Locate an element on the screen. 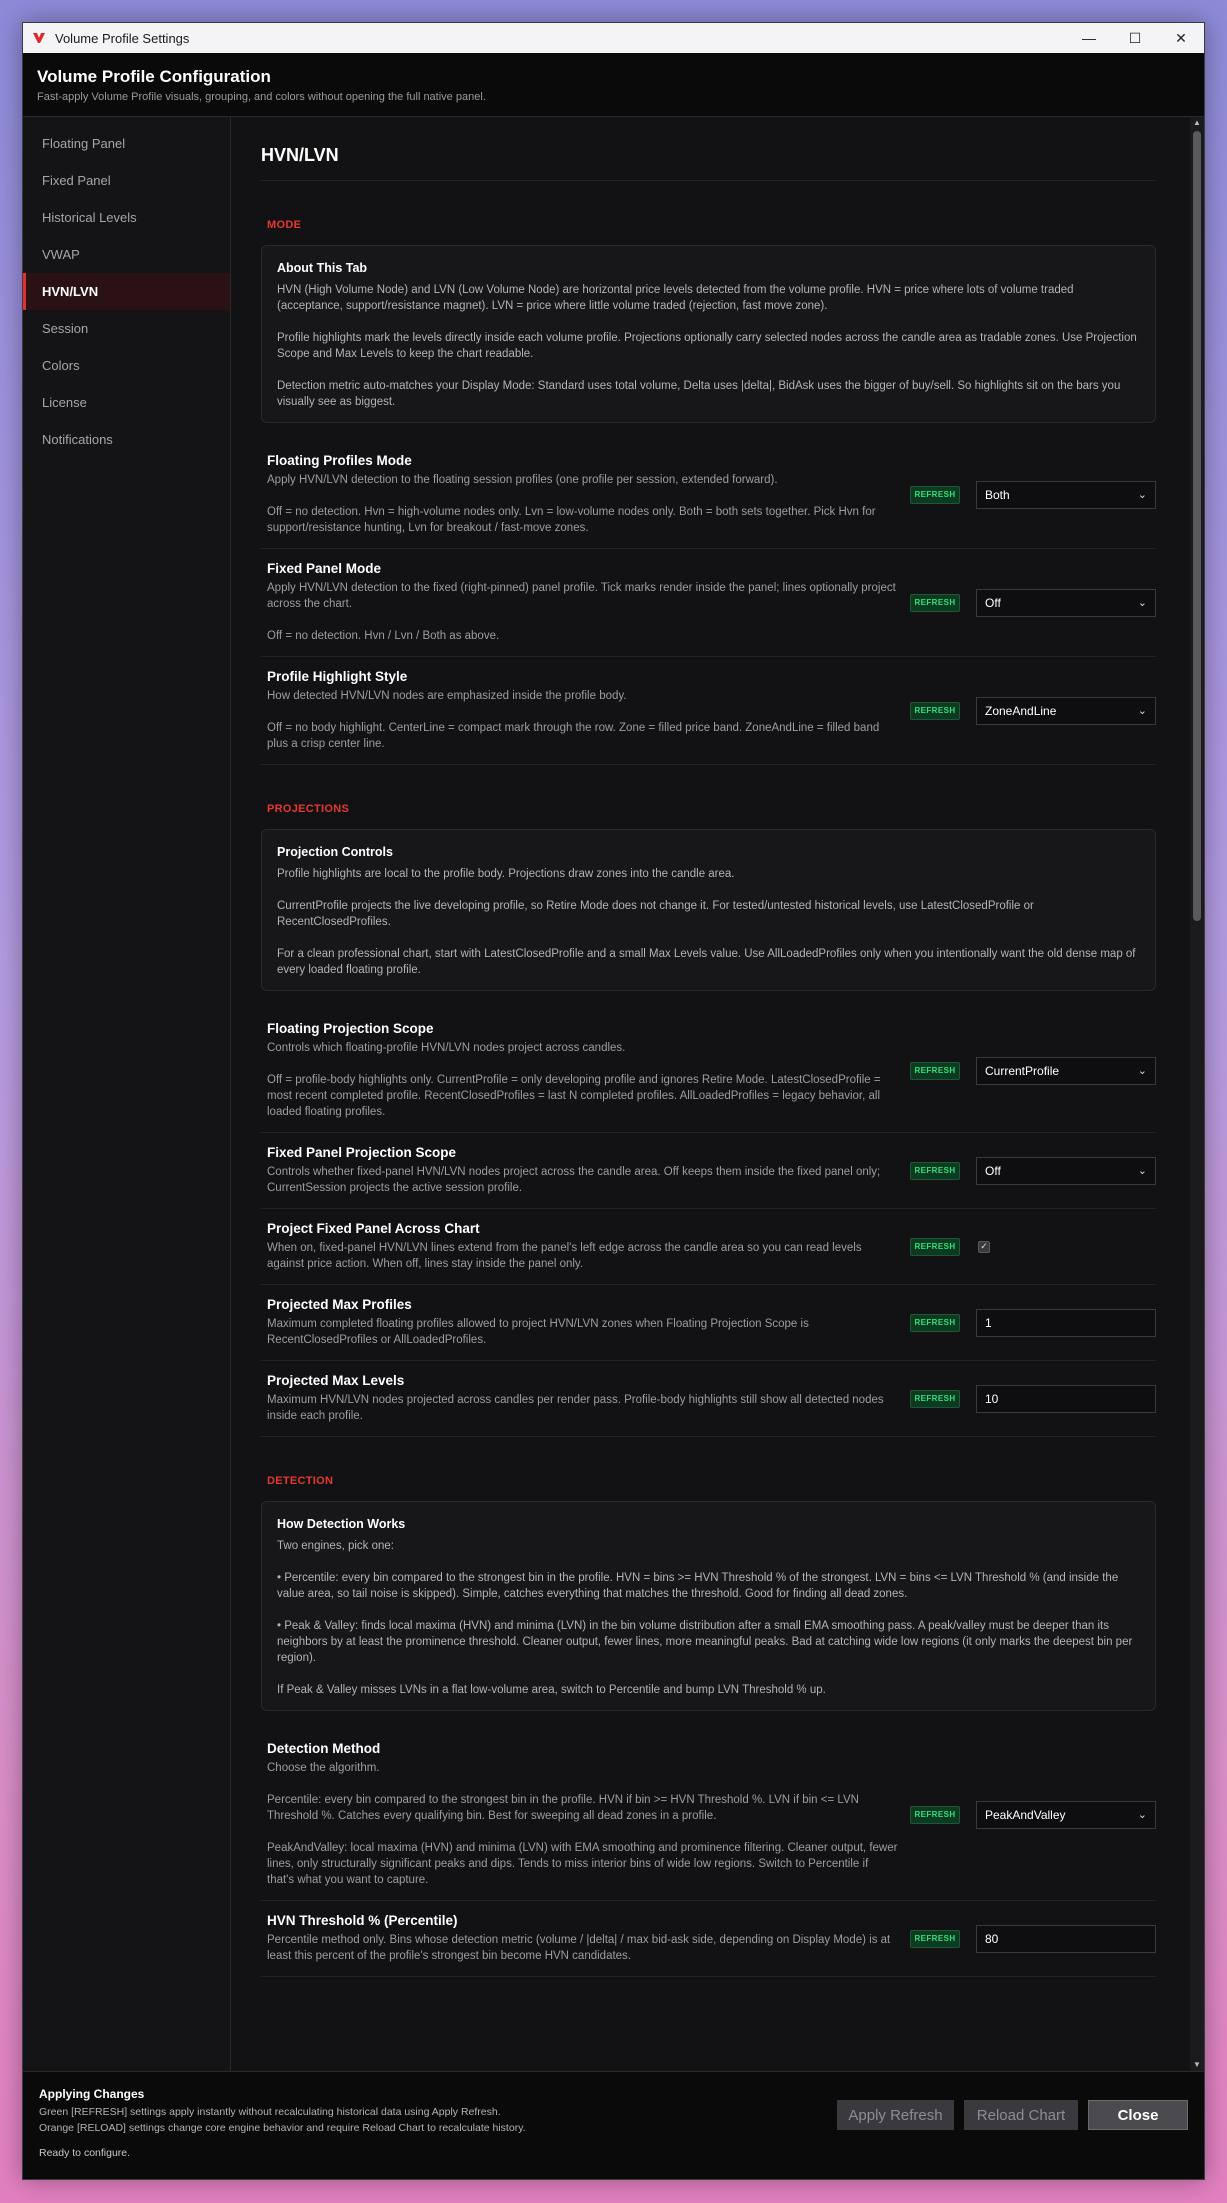 The image size is (1227, 2203). select-value: CurrentProfile is located at coordinates (1022, 1070).